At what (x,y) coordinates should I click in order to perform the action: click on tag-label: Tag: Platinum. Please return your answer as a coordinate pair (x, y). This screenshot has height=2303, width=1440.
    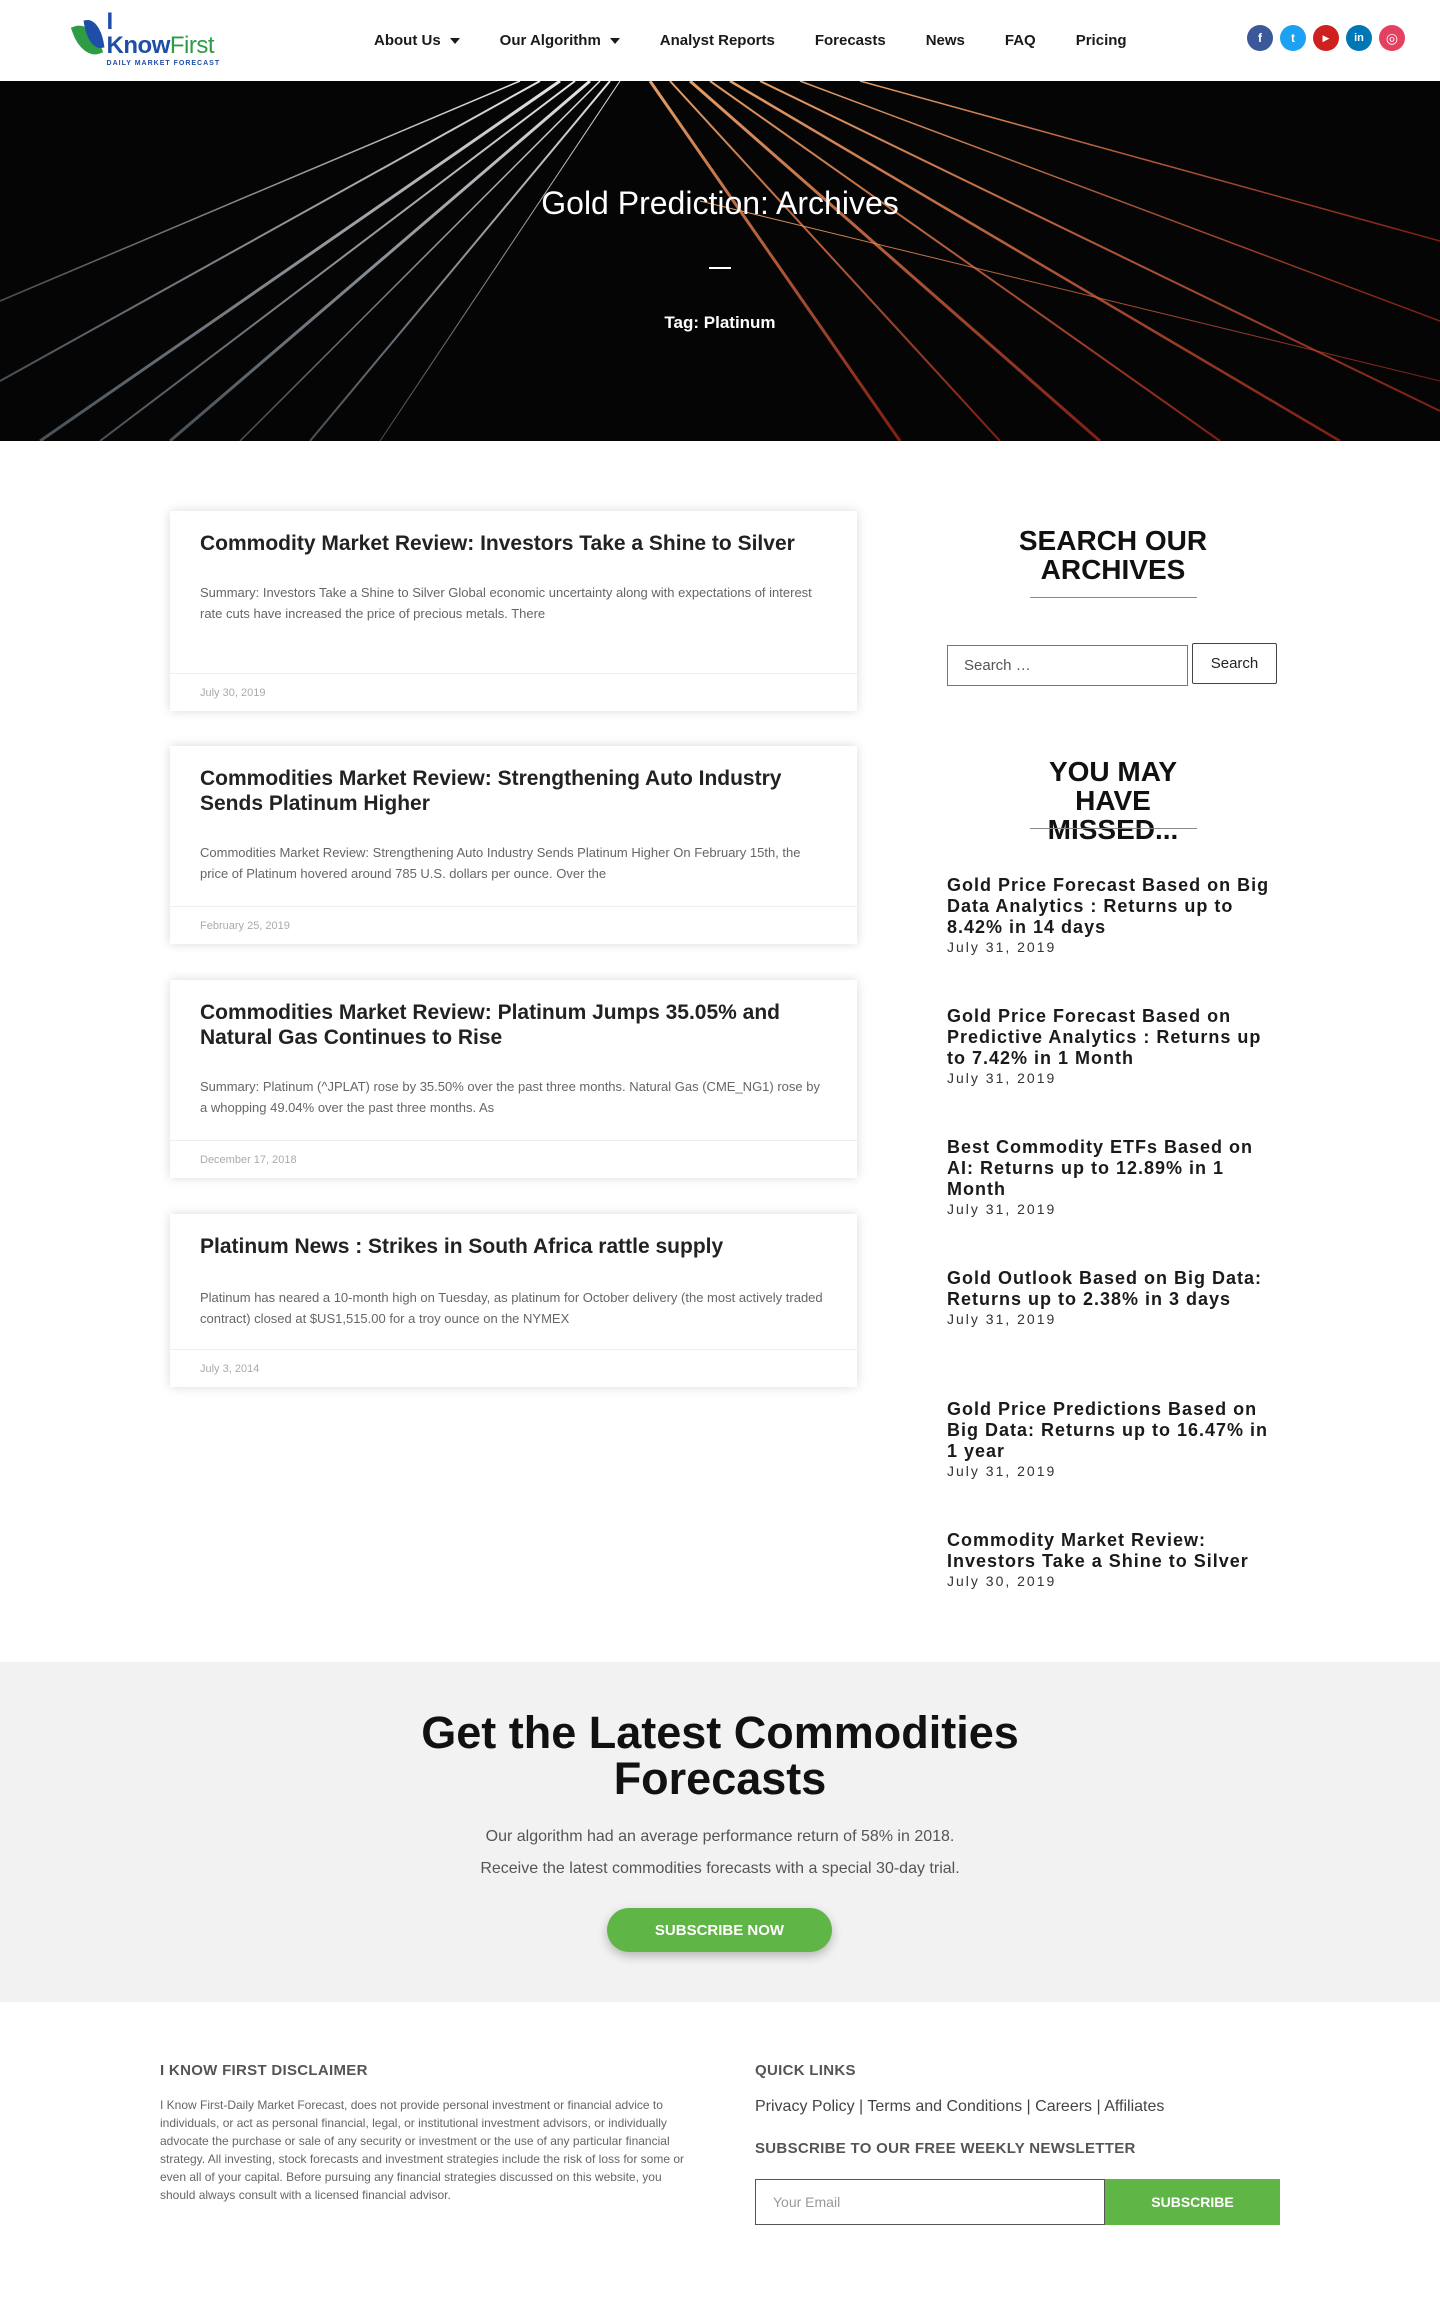
    Looking at the image, I should click on (720, 322).